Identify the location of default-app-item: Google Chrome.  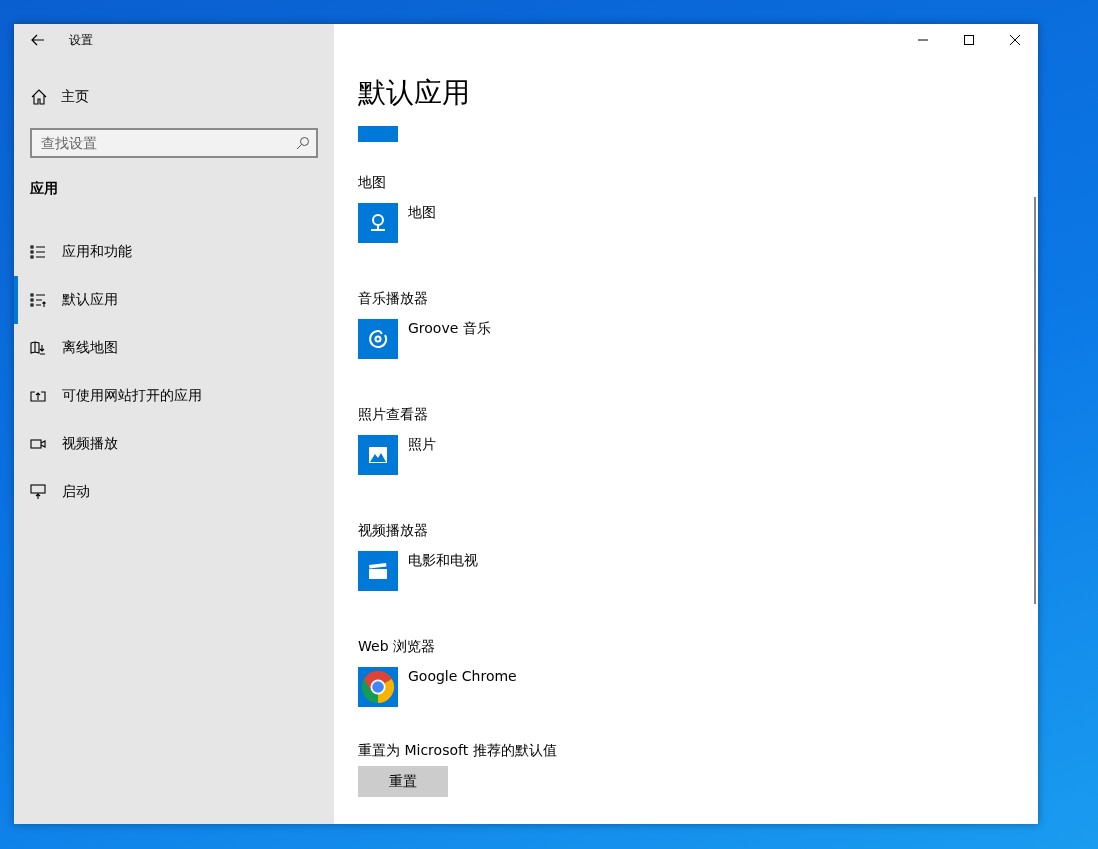
(698, 694).